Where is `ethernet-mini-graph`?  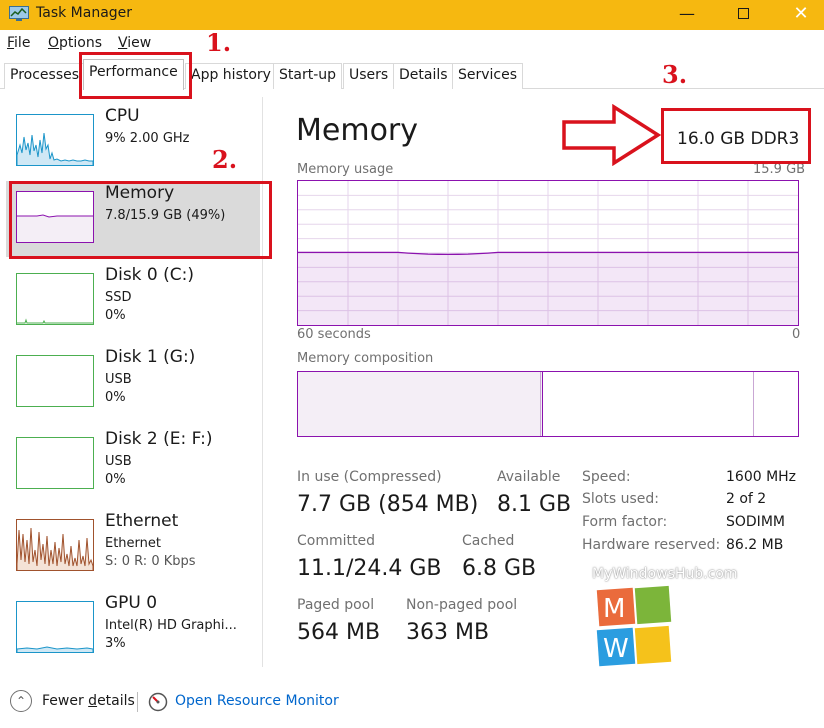
ethernet-mini-graph is located at coordinates (55, 545).